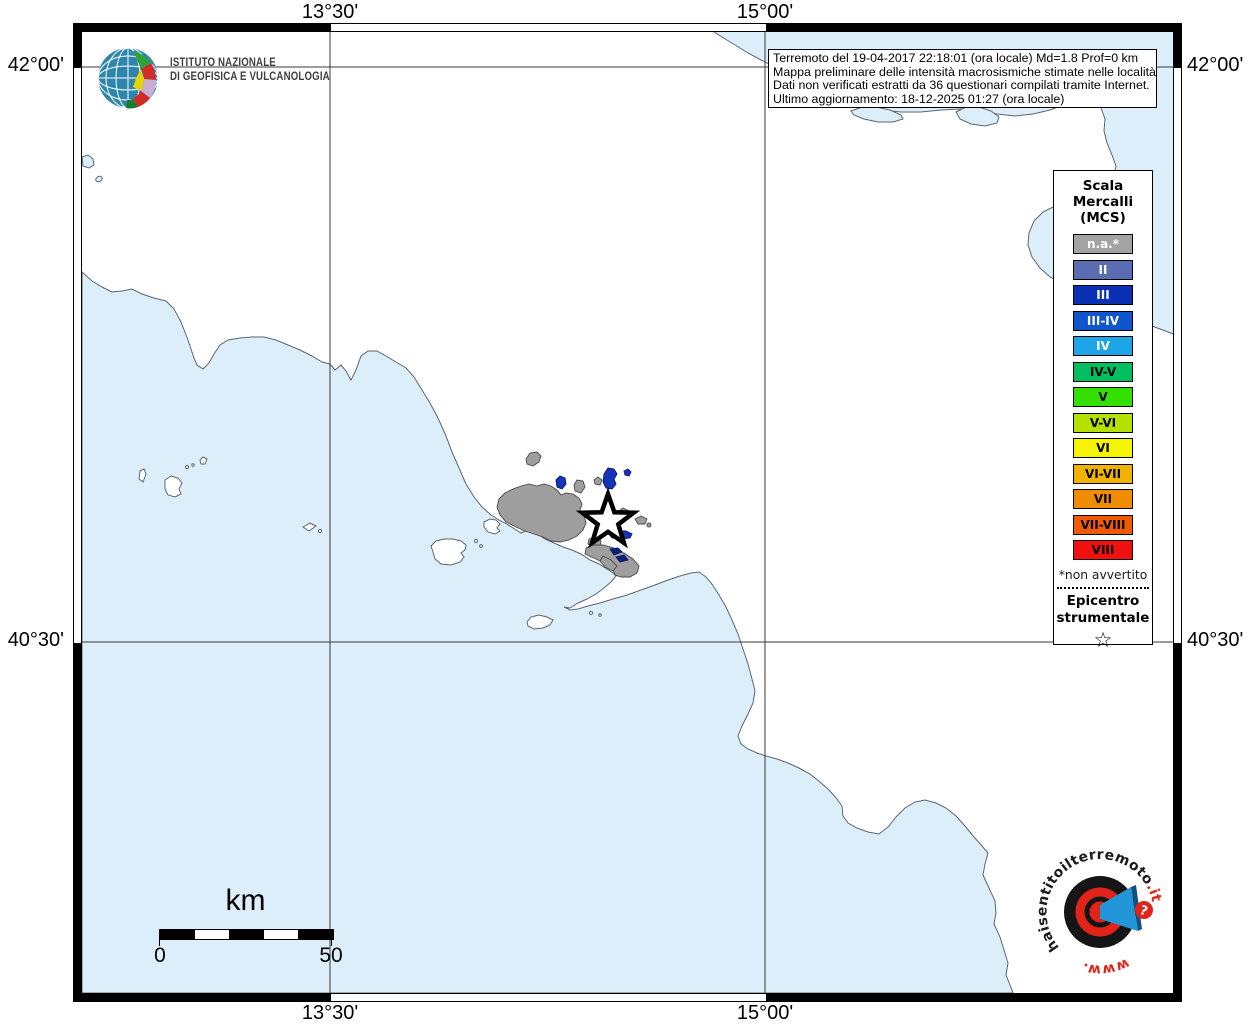 Image resolution: width=1255 pixels, height=1024 pixels. Describe the element at coordinates (765, 12) in the screenshot. I see `axis-label-top-right: 15°00'` at that location.